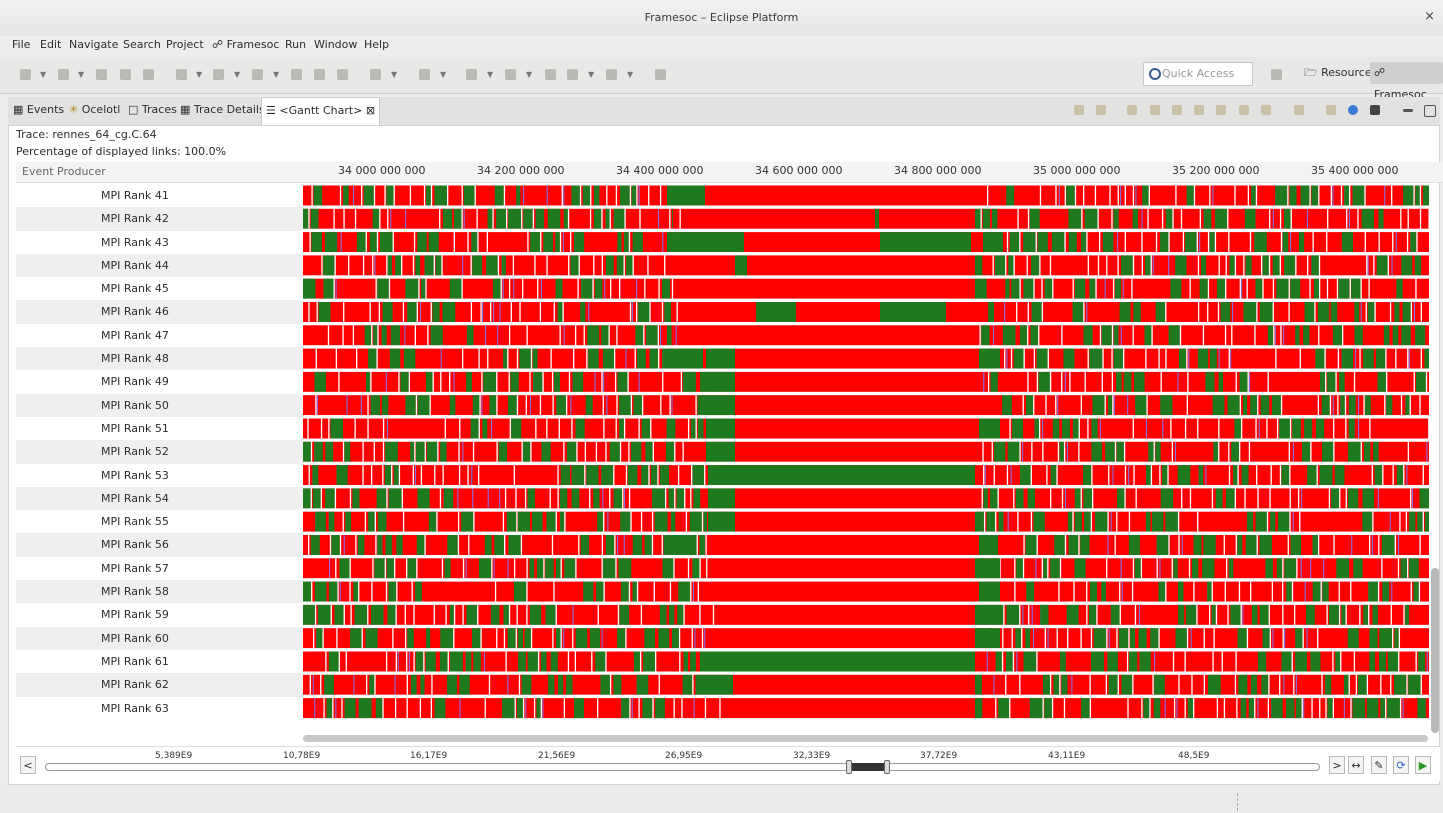  I want to click on event-producer-row: MPI Rank 57, so click(159, 568).